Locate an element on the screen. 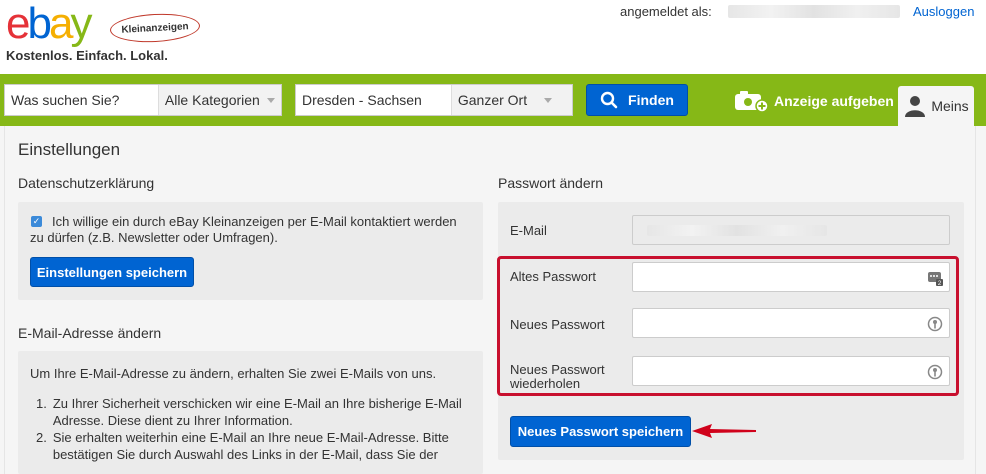  radius-select-value: Ganzer Ort is located at coordinates (492, 100).